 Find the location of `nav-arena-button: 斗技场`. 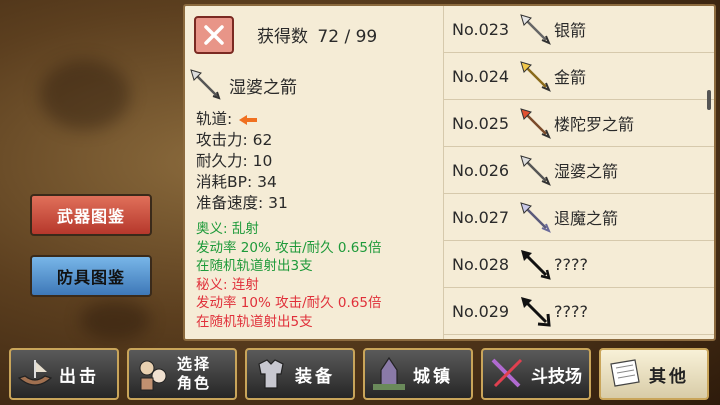

nav-arena-button: 斗技场 is located at coordinates (536, 374).